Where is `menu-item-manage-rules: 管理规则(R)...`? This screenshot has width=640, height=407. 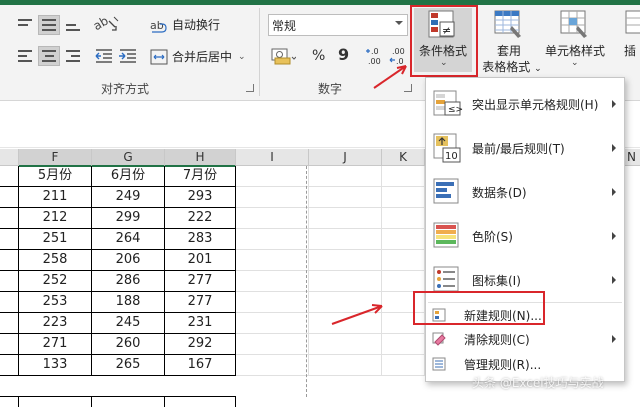
menu-item-manage-rules: 管理规则(R)... is located at coordinates (525, 364).